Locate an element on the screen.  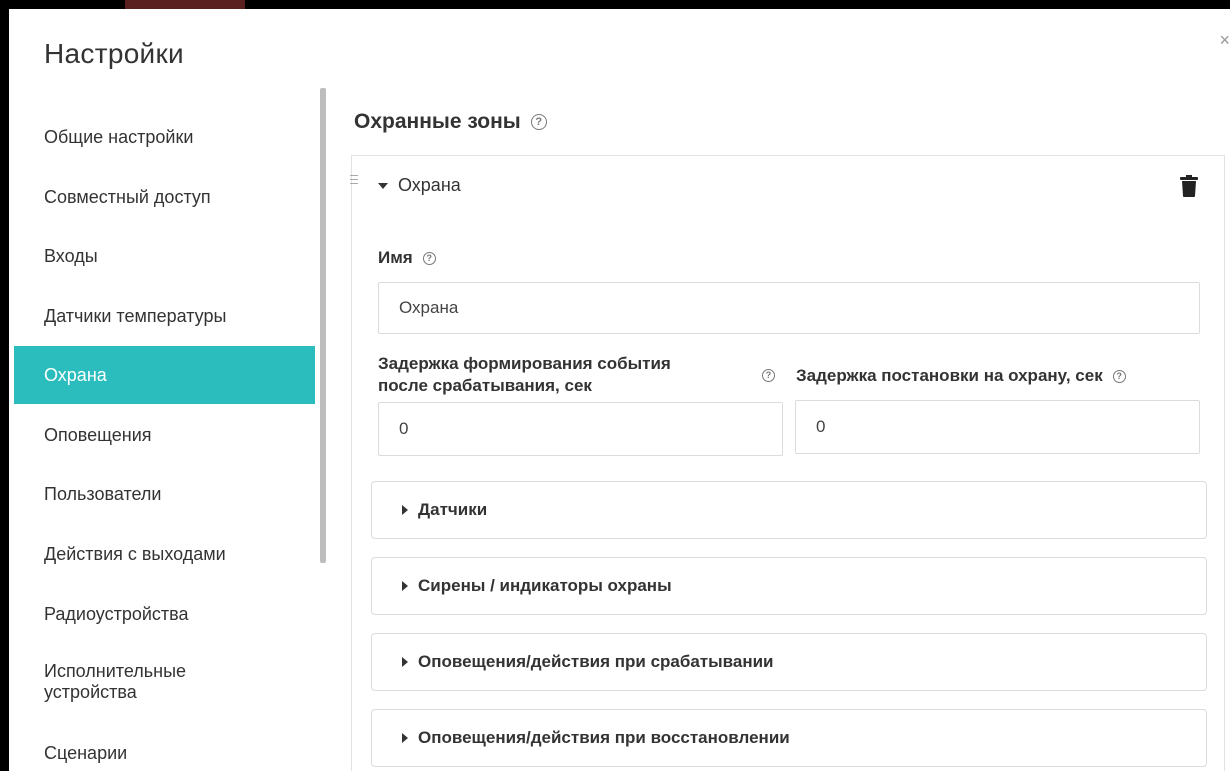
dialog-title: Настройки is located at coordinates (114, 53).